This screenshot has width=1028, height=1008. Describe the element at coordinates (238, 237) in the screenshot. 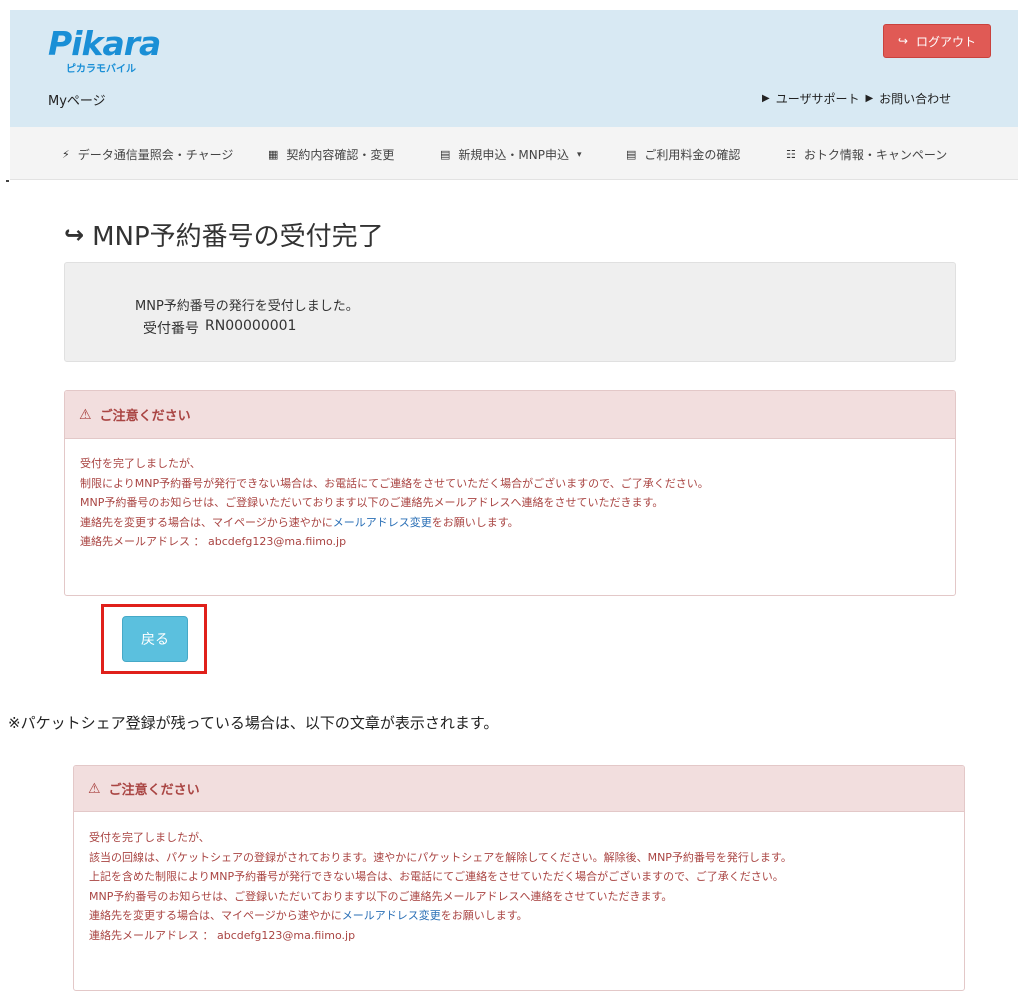

I see `page-title-text: MNP予約番号の受付完了` at that location.